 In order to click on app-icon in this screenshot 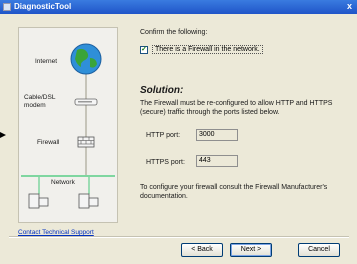, I will do `click(7, 7)`.